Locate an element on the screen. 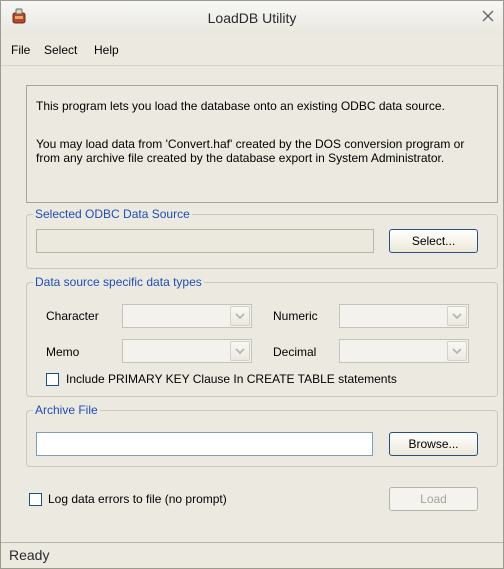  memo-label: Memo is located at coordinates (63, 352).